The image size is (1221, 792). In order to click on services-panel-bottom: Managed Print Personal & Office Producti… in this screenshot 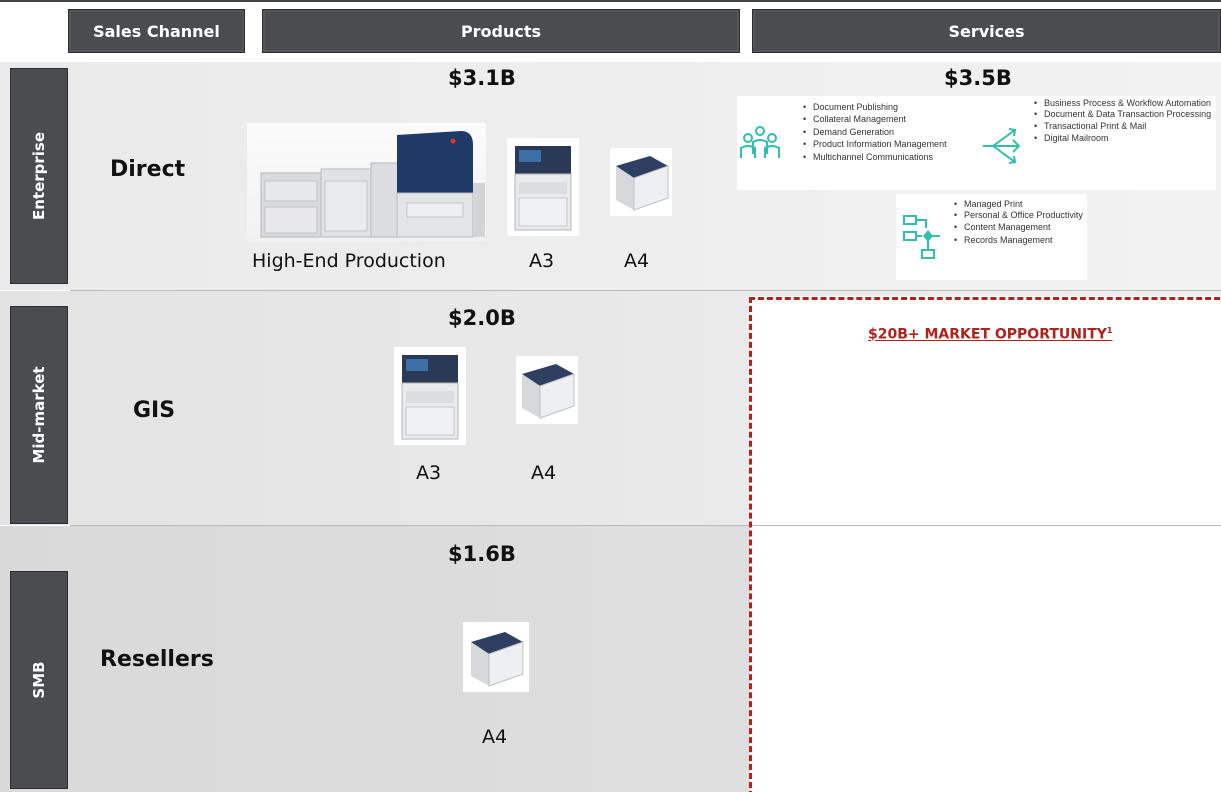, I will do `click(991, 237)`.